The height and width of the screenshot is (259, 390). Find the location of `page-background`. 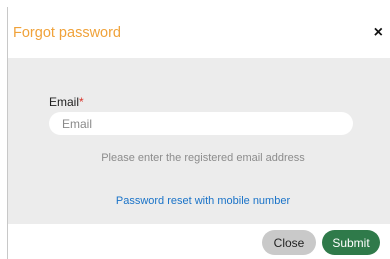

page-background is located at coordinates (195, 3).